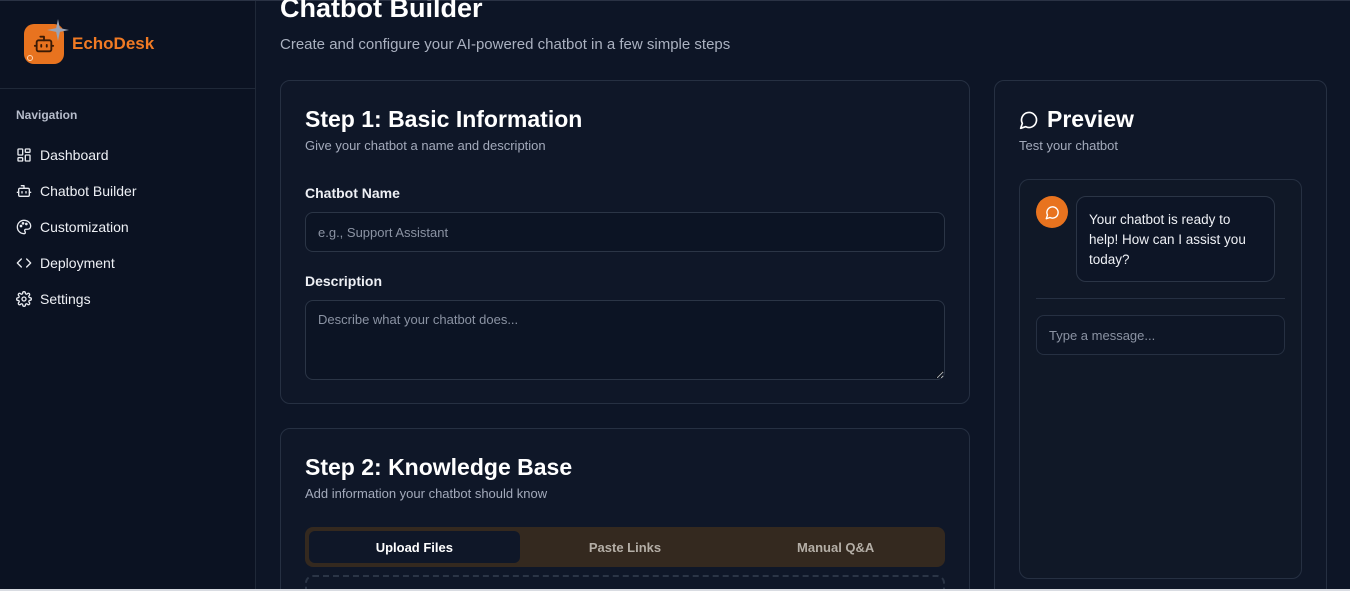 Image resolution: width=1350 pixels, height=591 pixels. What do you see at coordinates (84, 227) in the screenshot?
I see `sidebar-item-label: Customization` at bounding box center [84, 227].